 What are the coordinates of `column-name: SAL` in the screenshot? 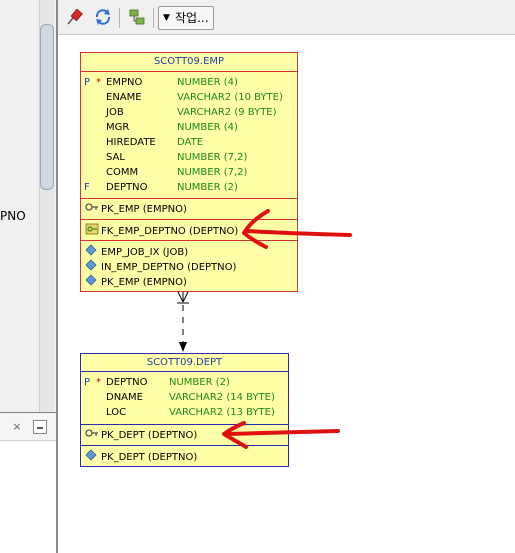 It's located at (115, 157).